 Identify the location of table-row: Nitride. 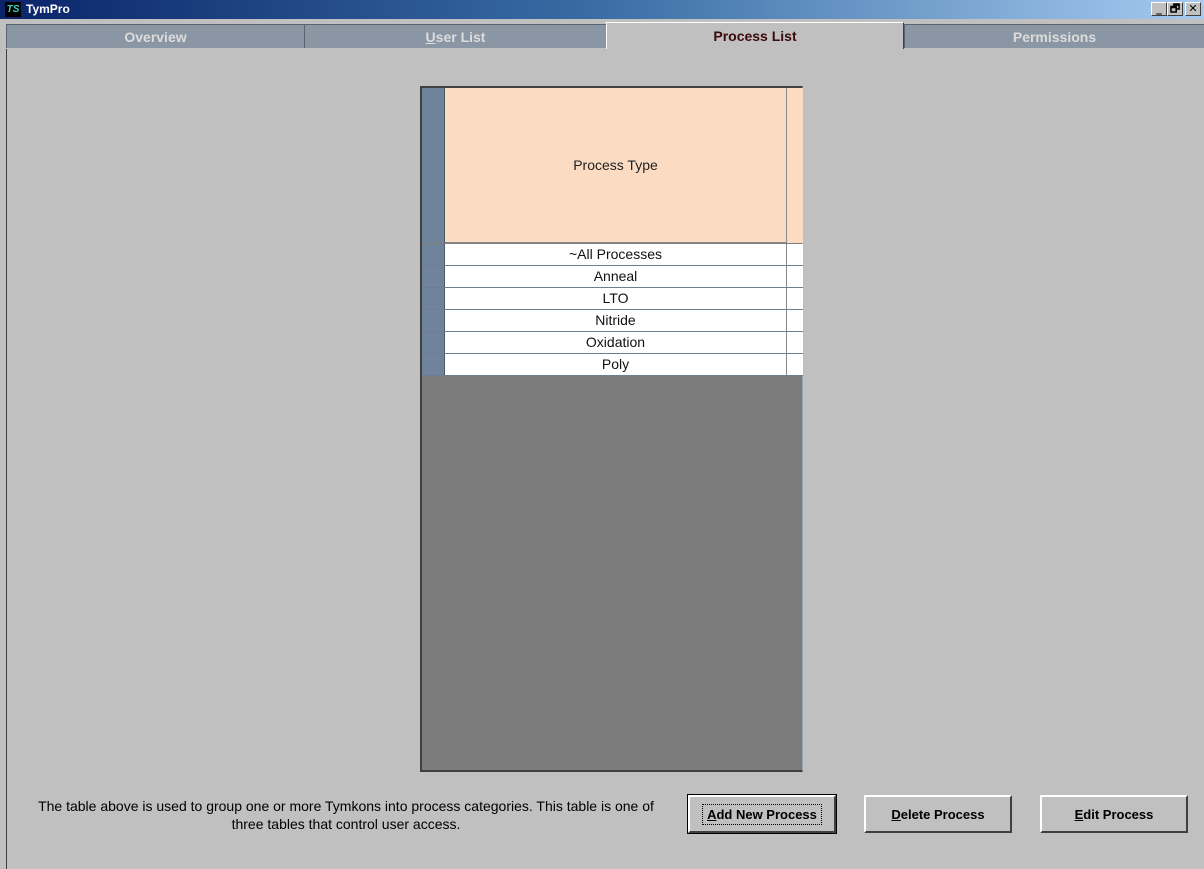
(612, 321).